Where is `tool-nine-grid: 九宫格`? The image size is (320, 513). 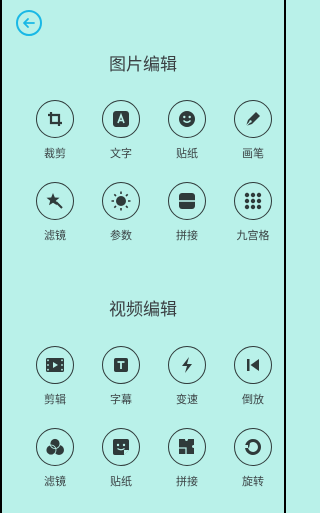 tool-nine-grid: 九宫格 is located at coordinates (253, 212).